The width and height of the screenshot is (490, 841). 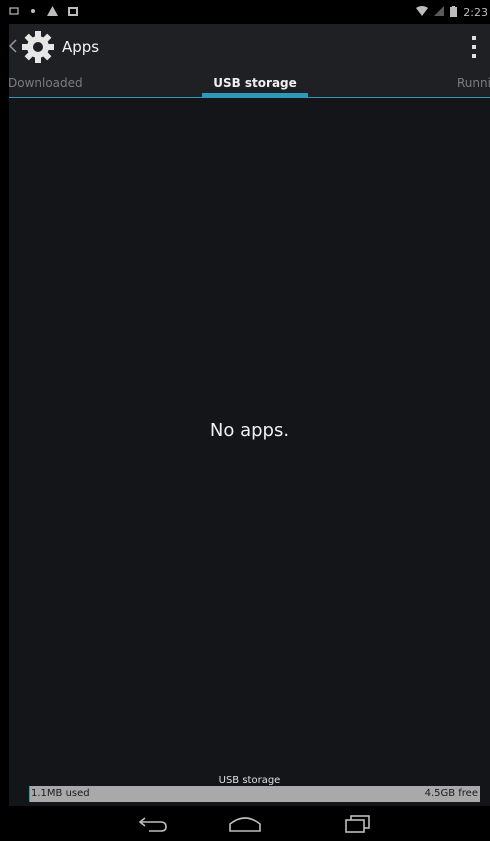 I want to click on overflow-menu-icon, so click(x=474, y=47).